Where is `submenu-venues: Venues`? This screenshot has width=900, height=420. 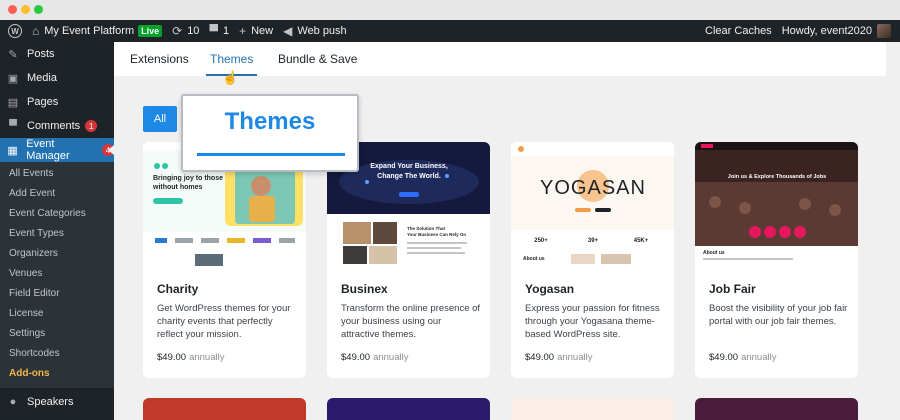
submenu-venues: Venues is located at coordinates (57, 274).